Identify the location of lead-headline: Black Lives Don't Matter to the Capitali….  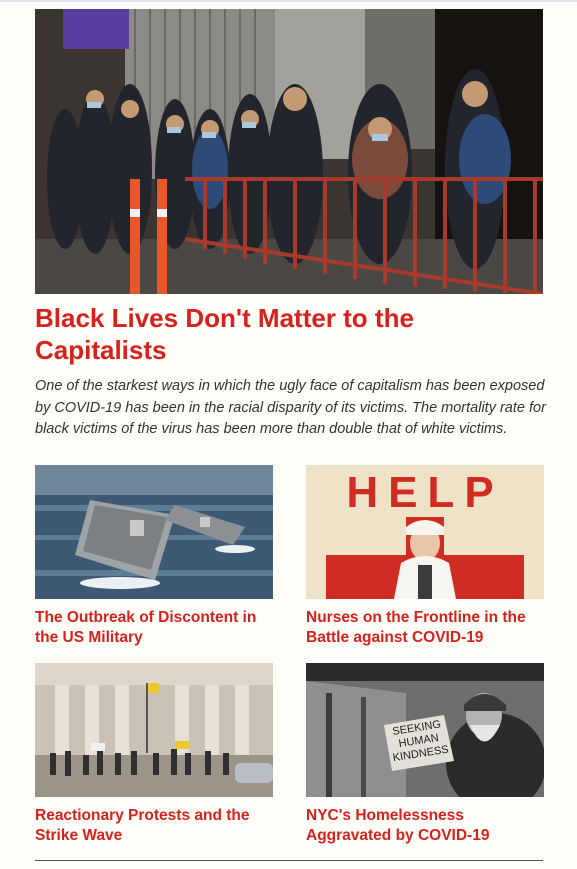
(285, 334).